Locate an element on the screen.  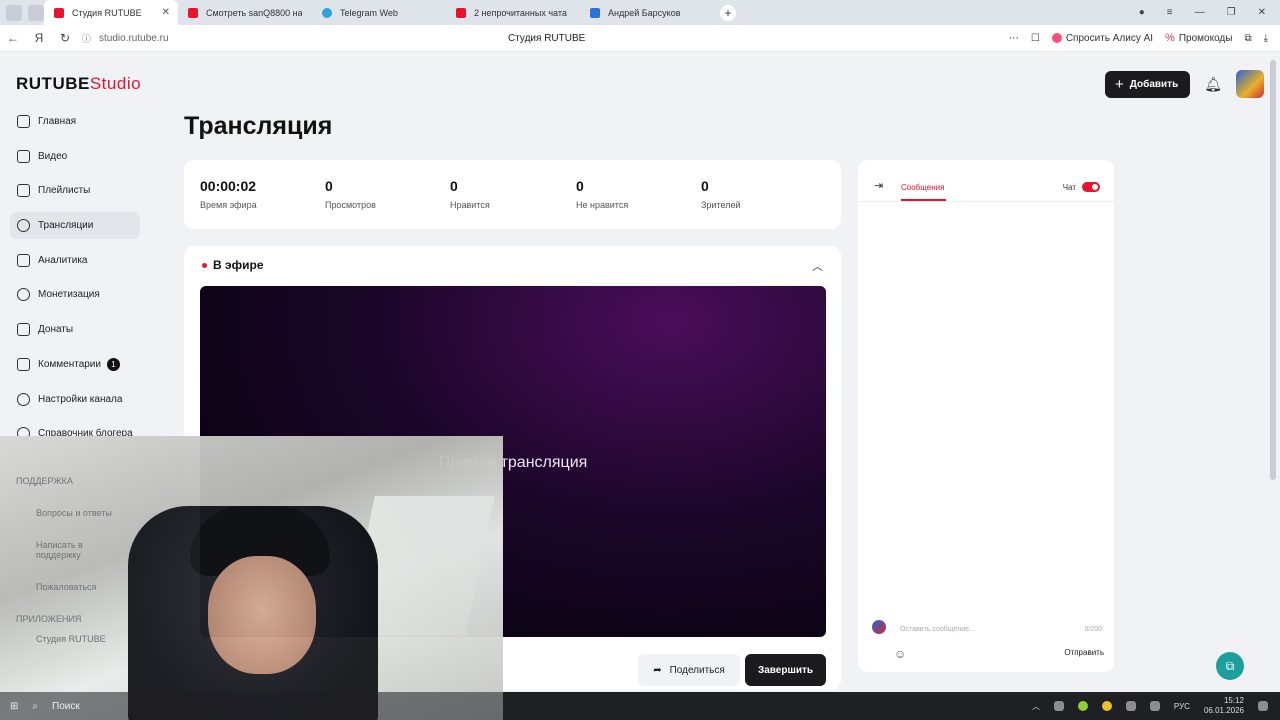
sidebar-item-label: Донаты is located at coordinates (56, 330).